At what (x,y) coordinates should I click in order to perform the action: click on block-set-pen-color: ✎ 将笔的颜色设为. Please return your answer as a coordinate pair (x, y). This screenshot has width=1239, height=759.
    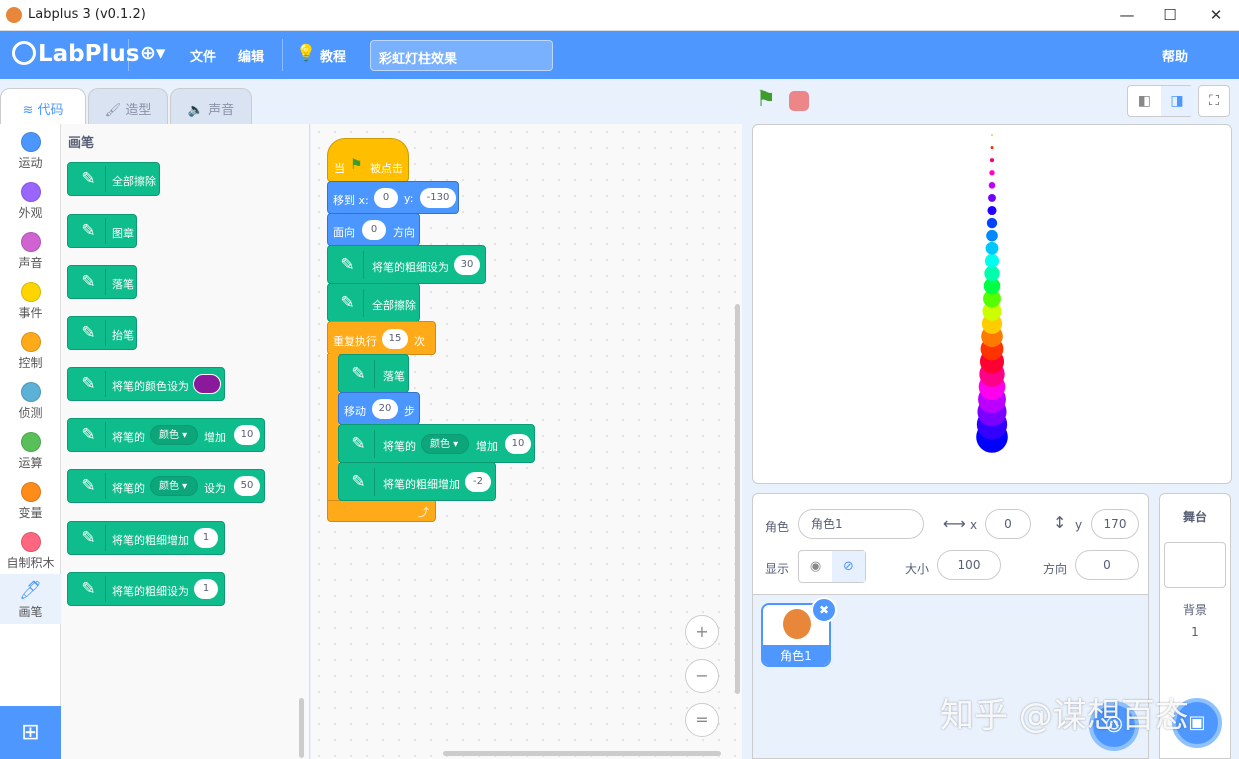
    Looking at the image, I should click on (146, 384).